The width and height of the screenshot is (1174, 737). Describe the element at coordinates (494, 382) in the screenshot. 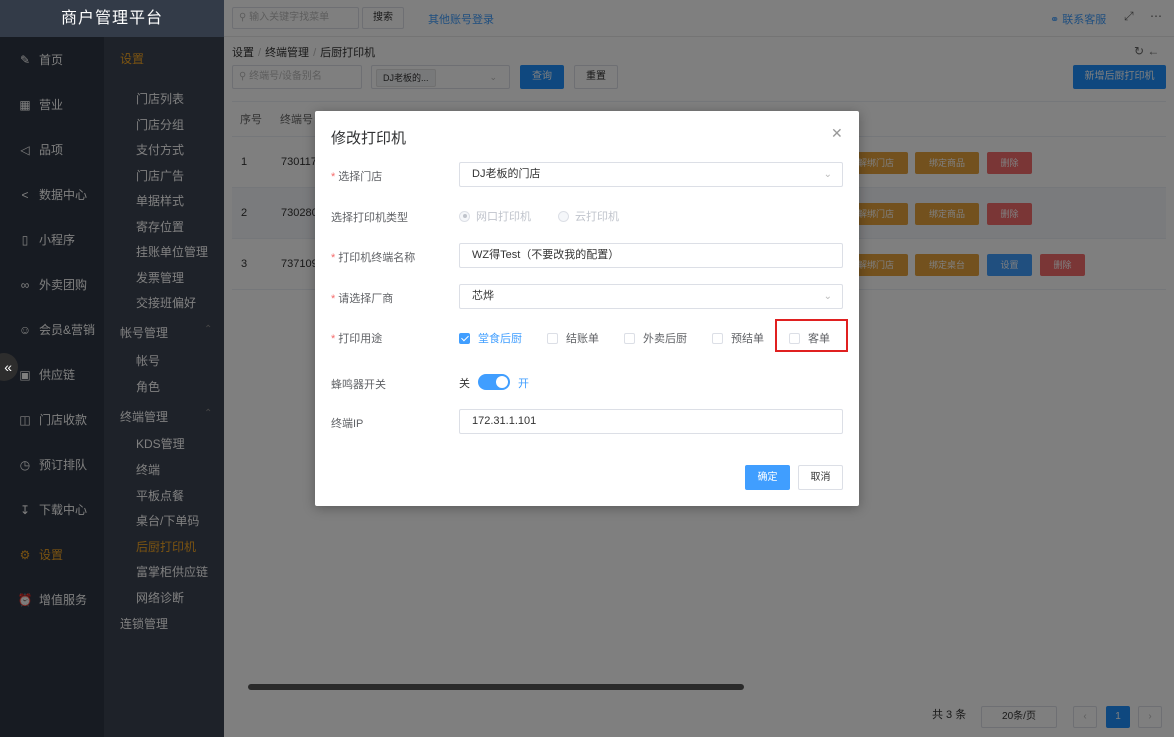

I see `buzzer-toggle` at that location.